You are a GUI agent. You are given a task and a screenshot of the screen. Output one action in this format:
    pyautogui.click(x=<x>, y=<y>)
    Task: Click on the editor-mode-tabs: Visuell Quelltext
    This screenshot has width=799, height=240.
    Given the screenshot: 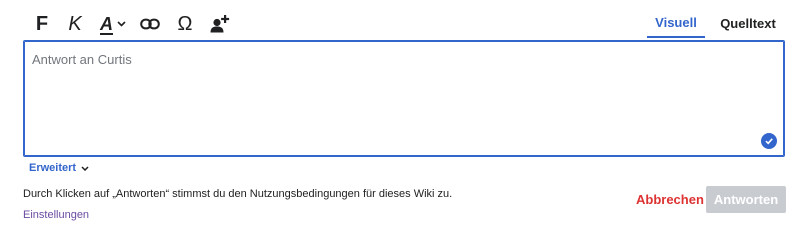 What is the action you would take?
    pyautogui.click(x=716, y=23)
    